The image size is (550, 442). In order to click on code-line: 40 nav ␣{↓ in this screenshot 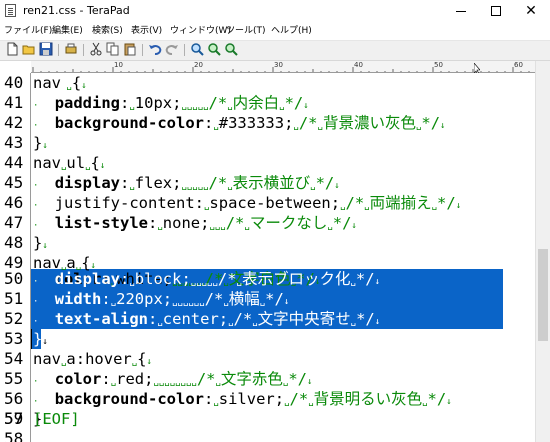, I will do `click(267, 83)`.